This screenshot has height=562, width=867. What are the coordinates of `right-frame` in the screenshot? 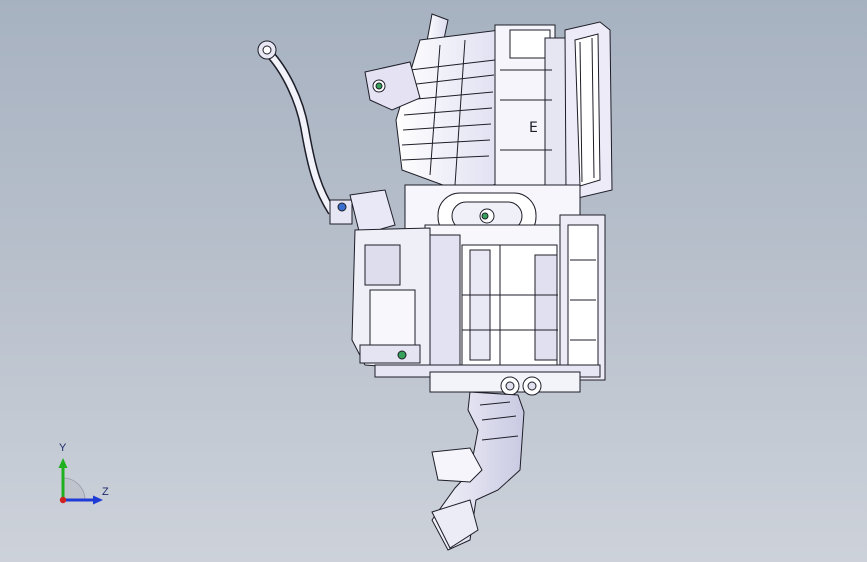 It's located at (588, 110).